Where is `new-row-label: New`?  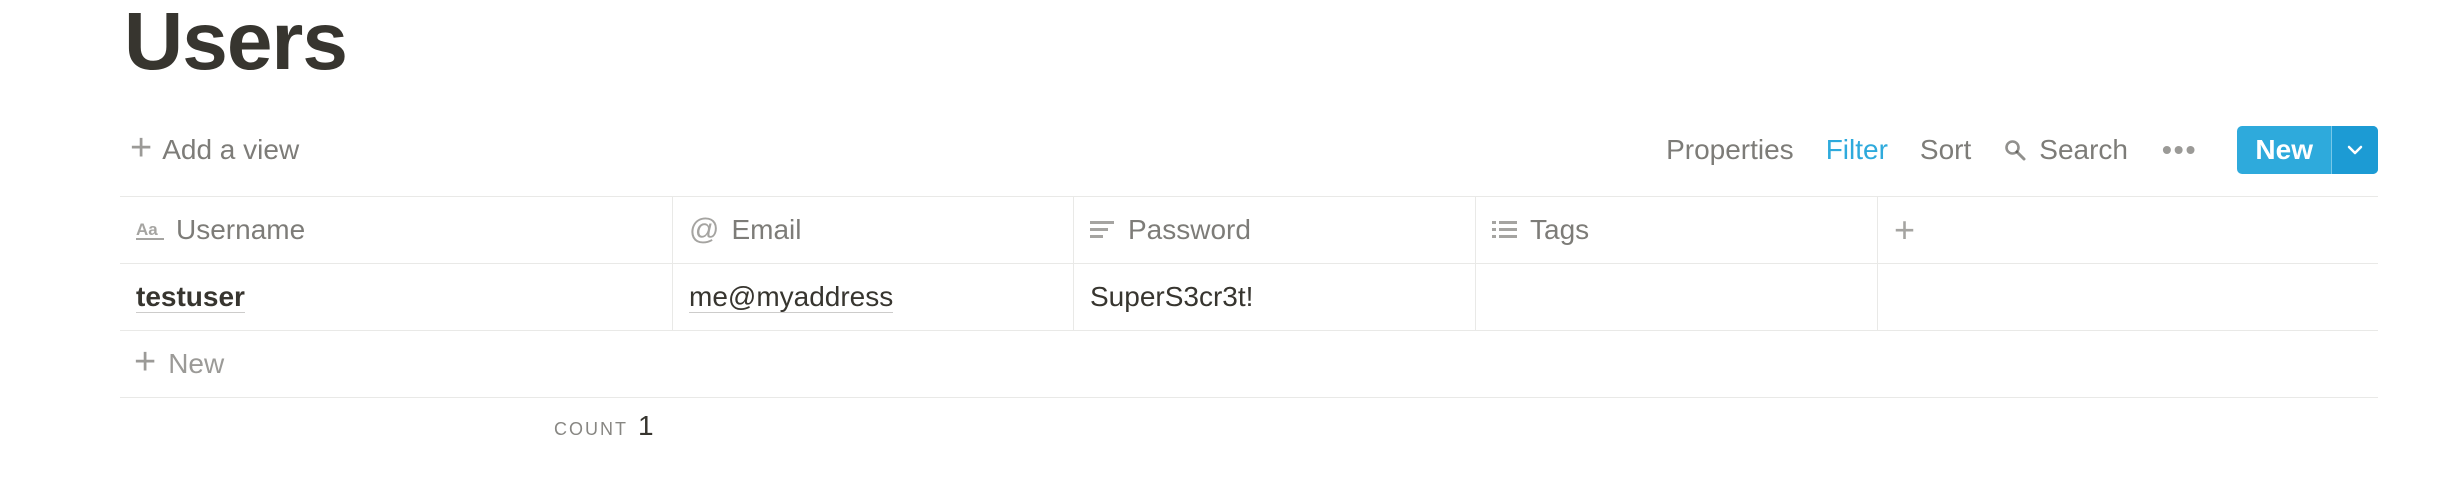 new-row-label: New is located at coordinates (196, 363).